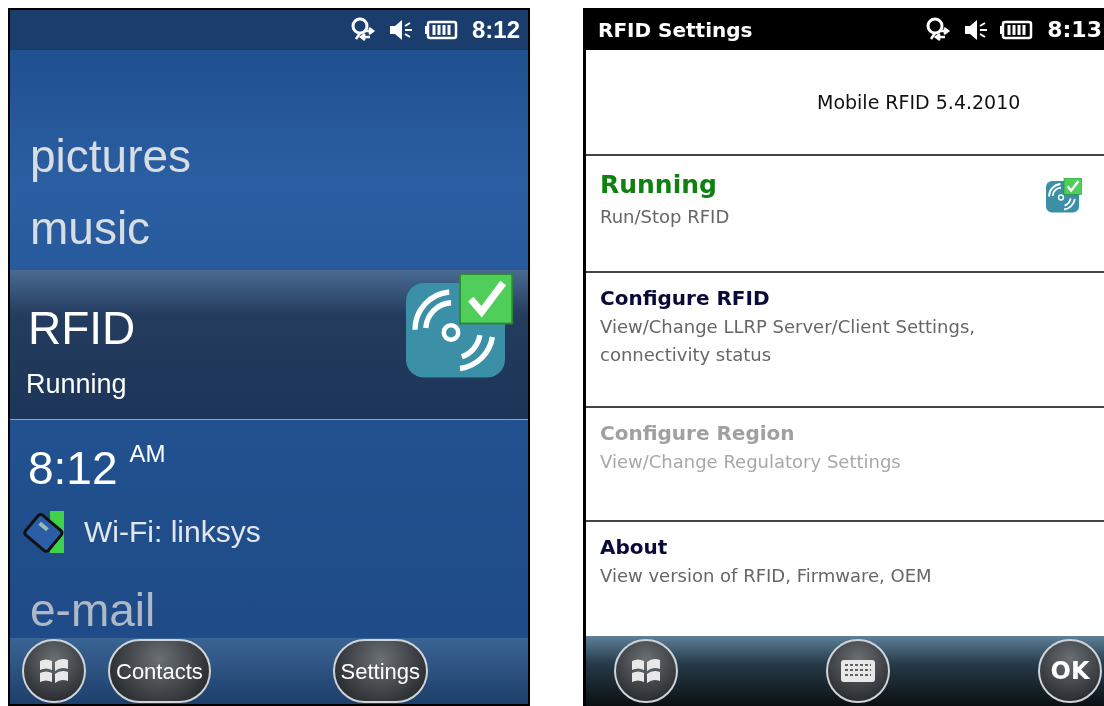 Image resolution: width=1104 pixels, height=706 pixels. Describe the element at coordinates (858, 671) in the screenshot. I see `keyboard-icon` at that location.